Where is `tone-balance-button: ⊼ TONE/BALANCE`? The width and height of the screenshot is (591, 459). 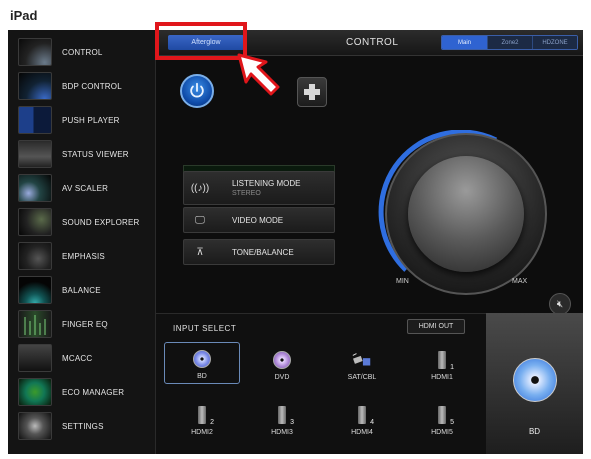 tone-balance-button: ⊼ TONE/BALANCE is located at coordinates (259, 252).